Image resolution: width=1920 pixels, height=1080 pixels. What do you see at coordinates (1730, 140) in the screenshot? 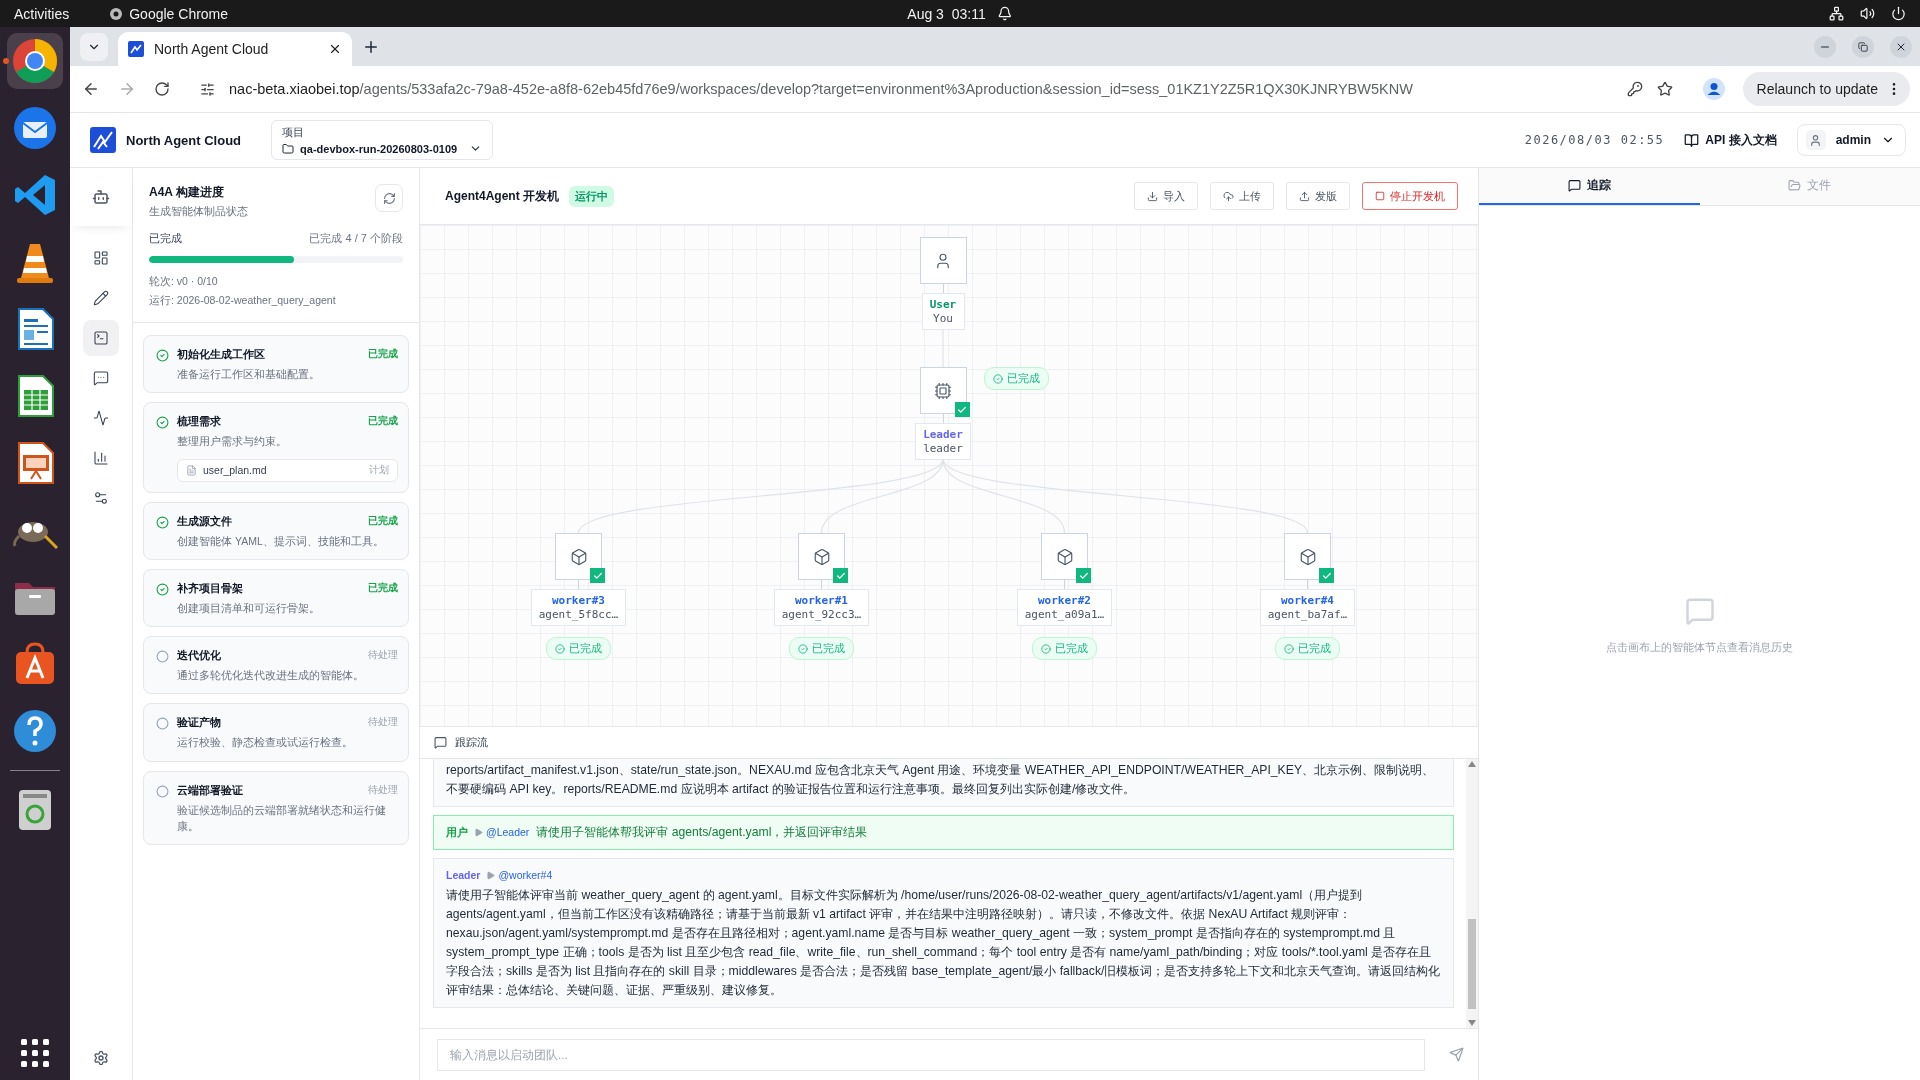
I see `docs-link: API 接入文档` at bounding box center [1730, 140].